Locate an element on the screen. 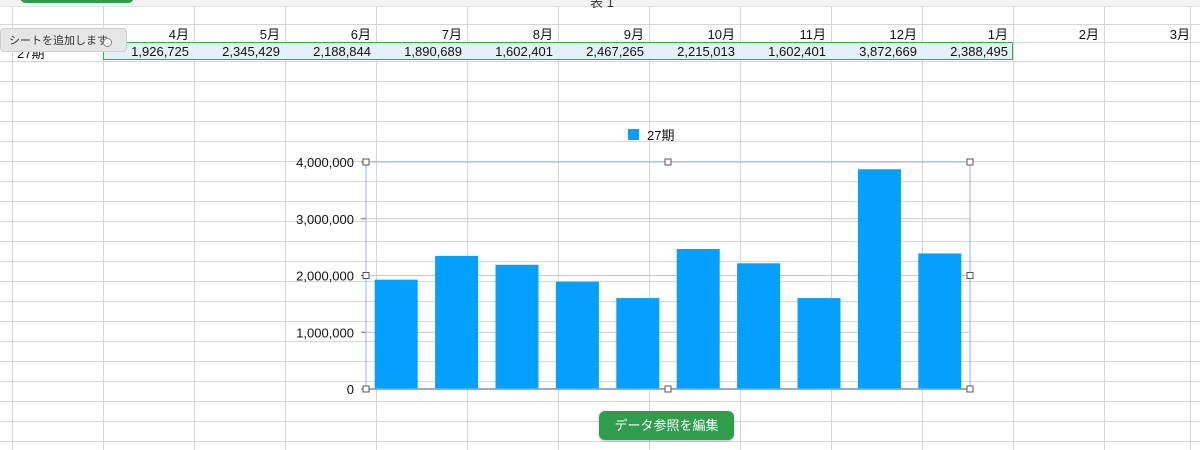  y-tick-label: 1,000,000 is located at coordinates (325, 332).